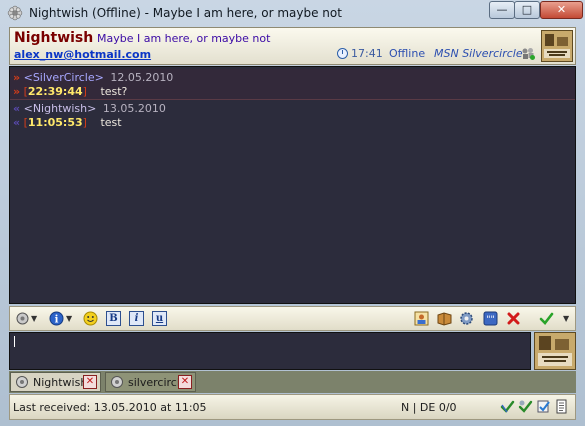 This screenshot has height=426, width=585. What do you see at coordinates (513, 318) in the screenshot?
I see `close-chat-icon` at bounding box center [513, 318].